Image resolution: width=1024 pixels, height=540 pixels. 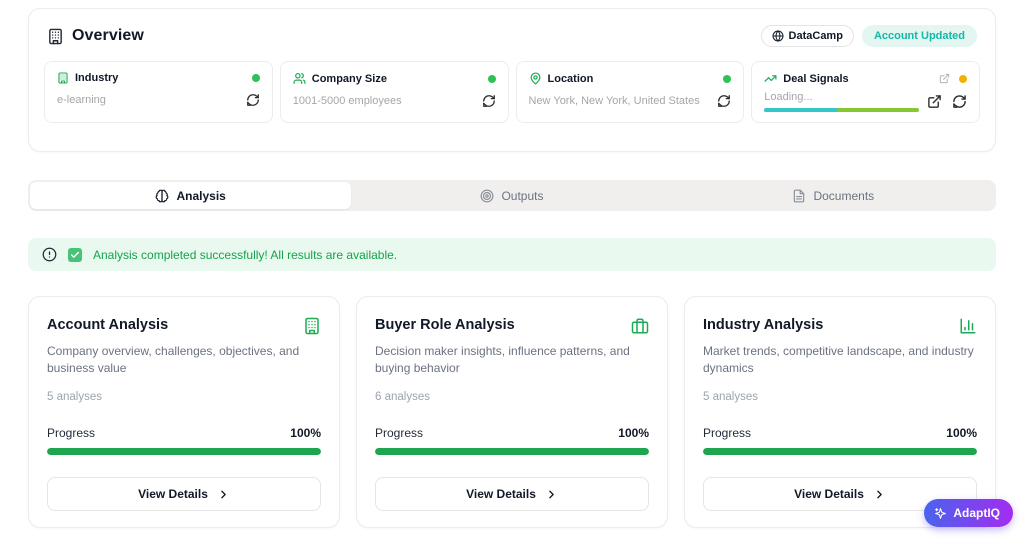 I want to click on external-link-icon, so click(x=944, y=78).